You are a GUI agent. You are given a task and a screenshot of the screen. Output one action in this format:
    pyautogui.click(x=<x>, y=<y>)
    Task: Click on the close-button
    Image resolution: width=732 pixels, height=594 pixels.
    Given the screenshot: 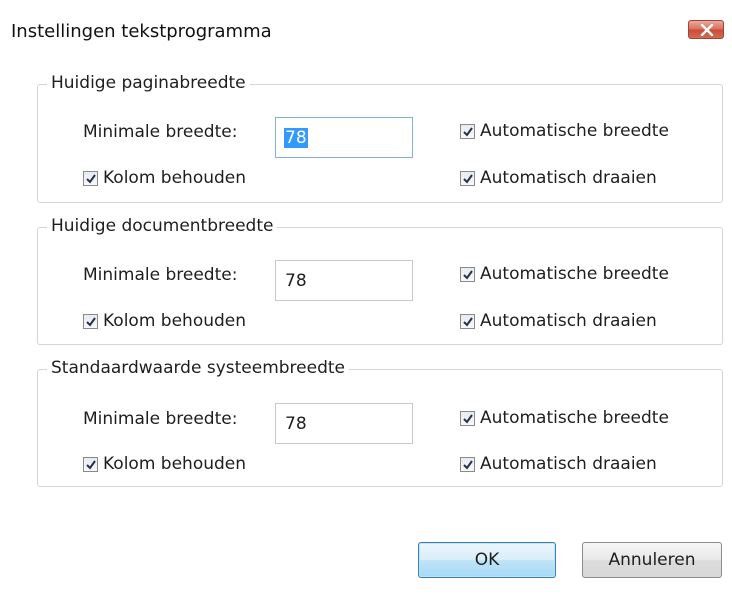 What is the action you would take?
    pyautogui.click(x=706, y=29)
    